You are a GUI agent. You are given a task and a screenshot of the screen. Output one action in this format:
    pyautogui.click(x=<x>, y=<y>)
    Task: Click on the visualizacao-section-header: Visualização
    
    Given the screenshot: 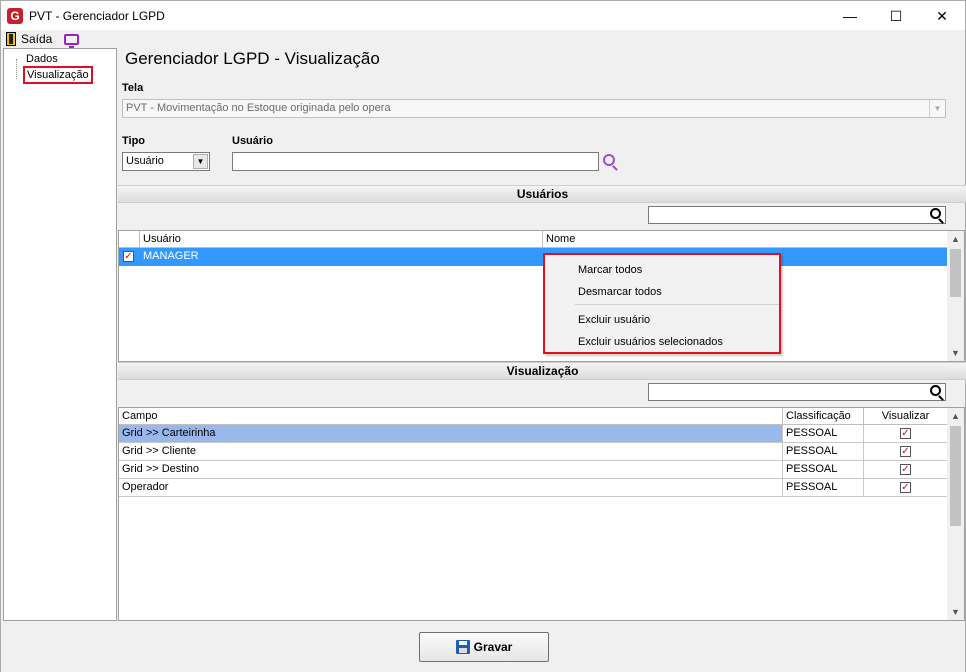 What is the action you would take?
    pyautogui.click(x=542, y=371)
    